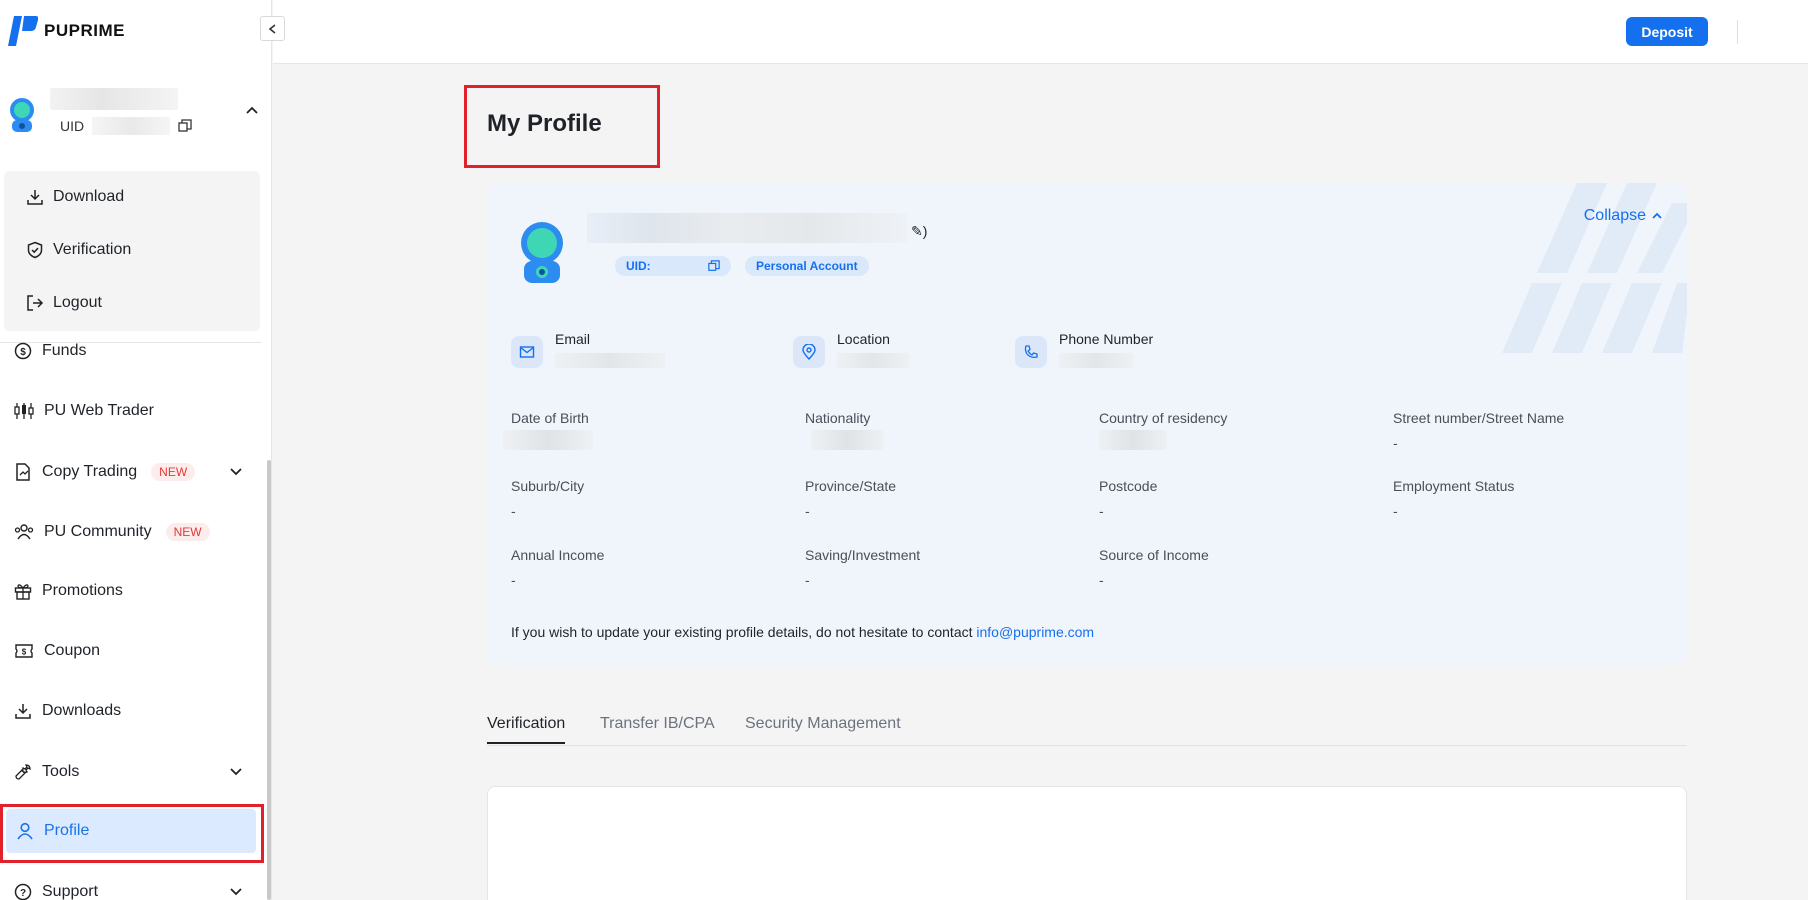 This screenshot has height=900, width=1808. What do you see at coordinates (92, 249) in the screenshot?
I see `dropdown-item-label: Verification` at bounding box center [92, 249].